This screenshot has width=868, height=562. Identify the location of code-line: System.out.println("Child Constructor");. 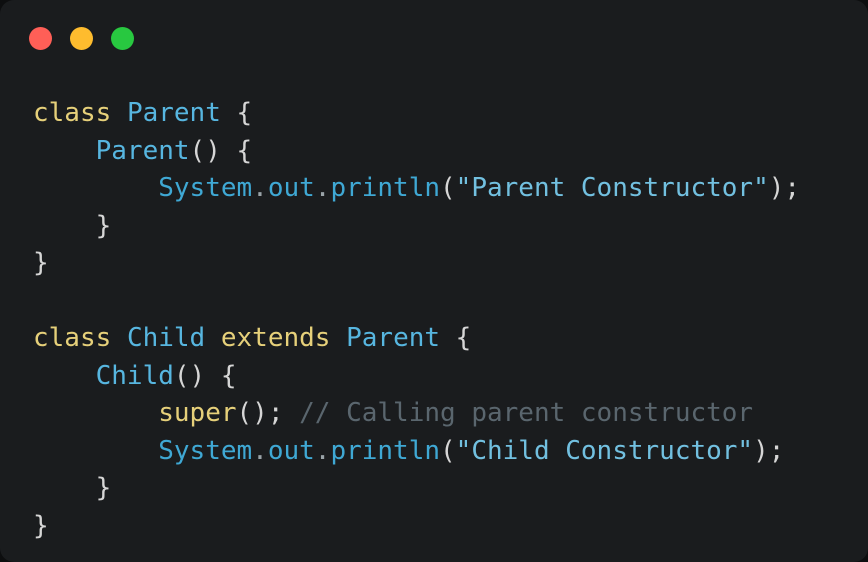
(450, 452).